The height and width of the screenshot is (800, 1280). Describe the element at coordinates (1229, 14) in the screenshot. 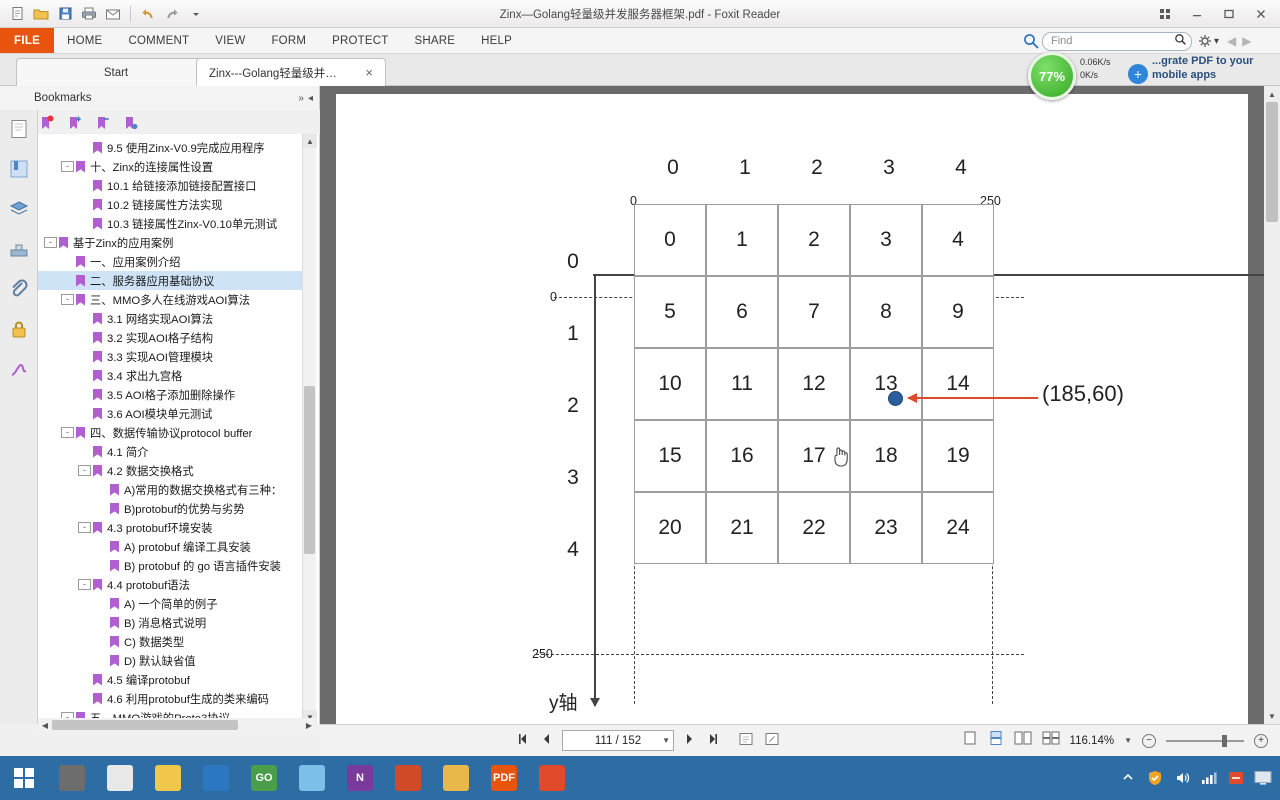

I see `restore-button` at that location.